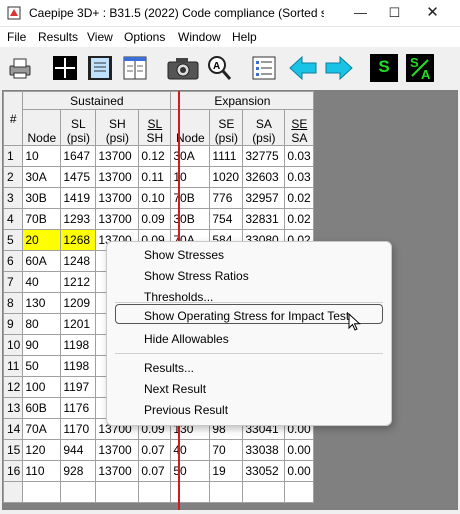 Image resolution: width=460 pixels, height=514 pixels. What do you see at coordinates (100, 68) in the screenshot?
I see `document-icon` at bounding box center [100, 68].